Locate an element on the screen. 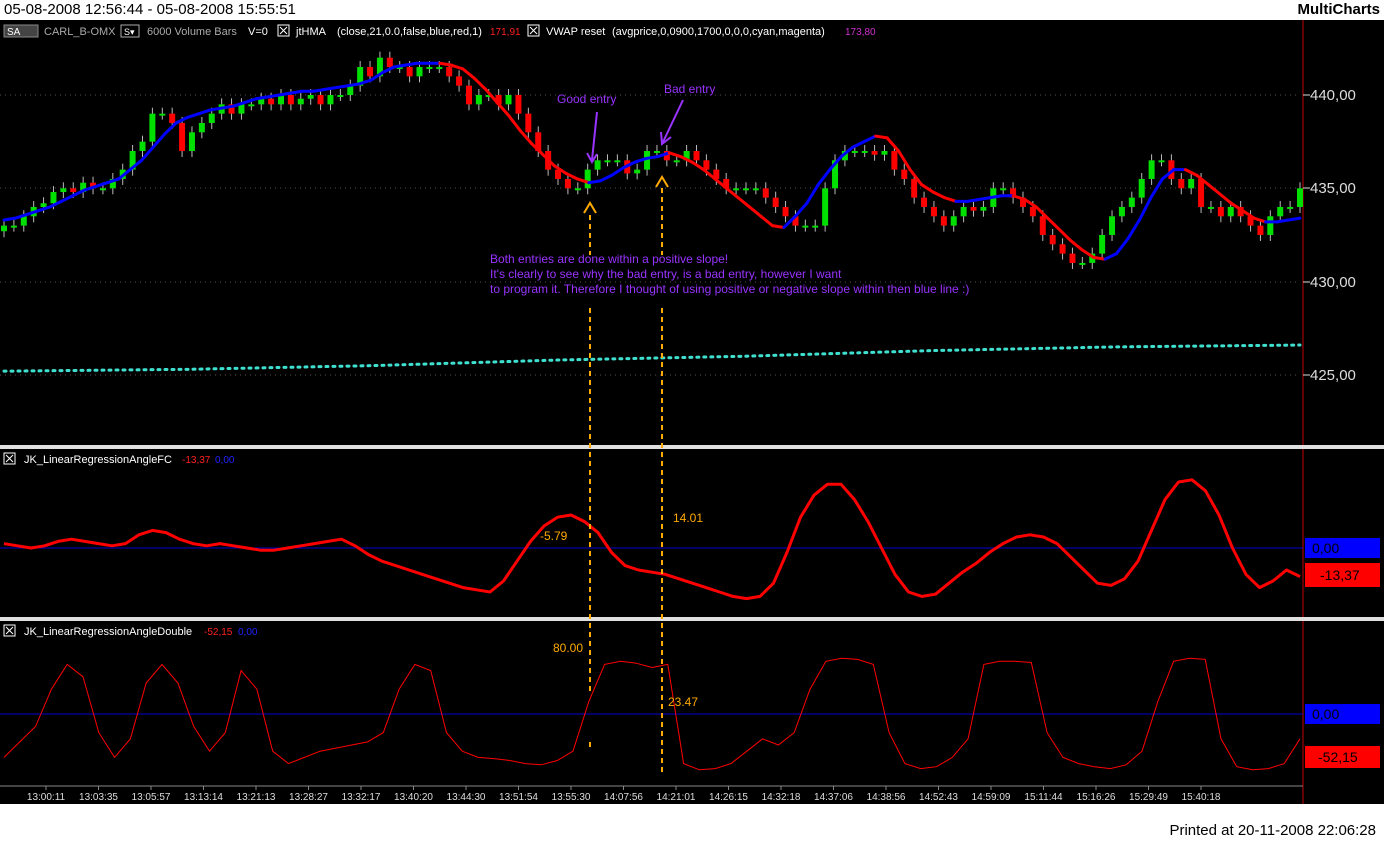 This screenshot has height=841, width=1384. time-tick-label: 13:32:17 is located at coordinates (361, 797).